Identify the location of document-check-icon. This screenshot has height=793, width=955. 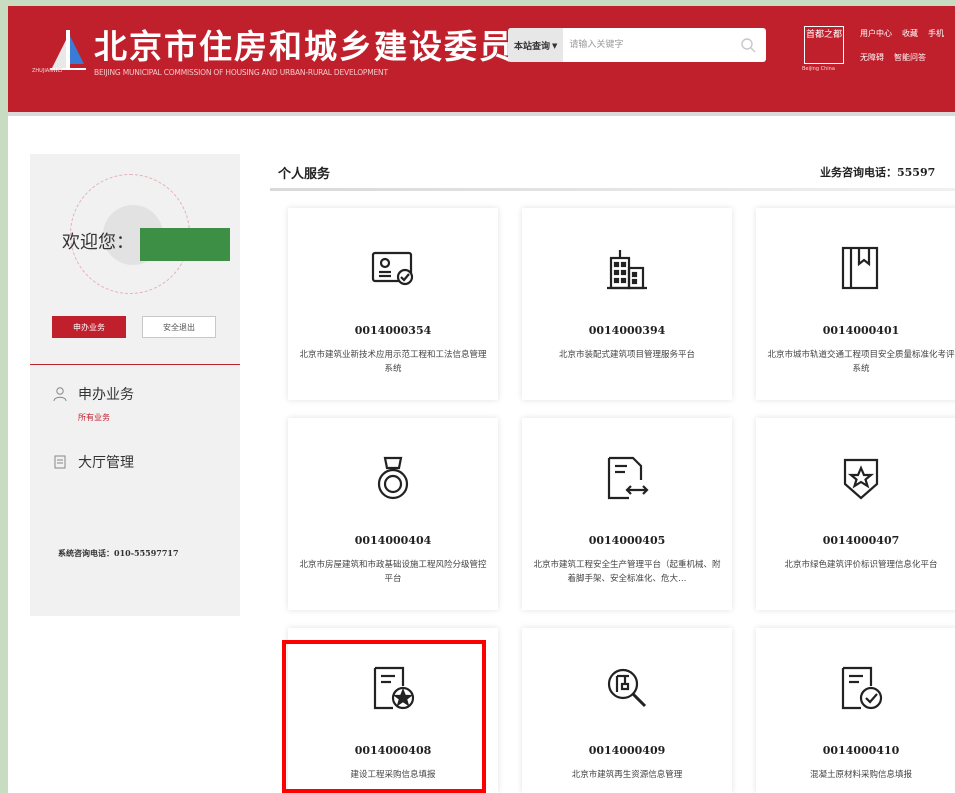
(862, 688).